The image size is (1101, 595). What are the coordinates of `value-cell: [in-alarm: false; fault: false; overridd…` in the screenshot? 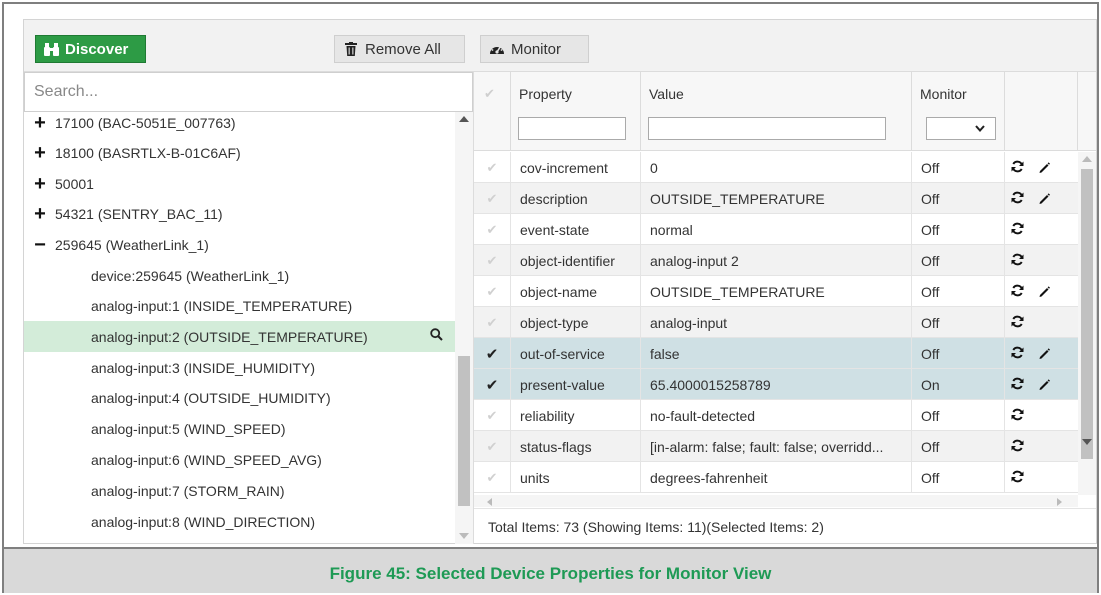 It's located at (776, 446).